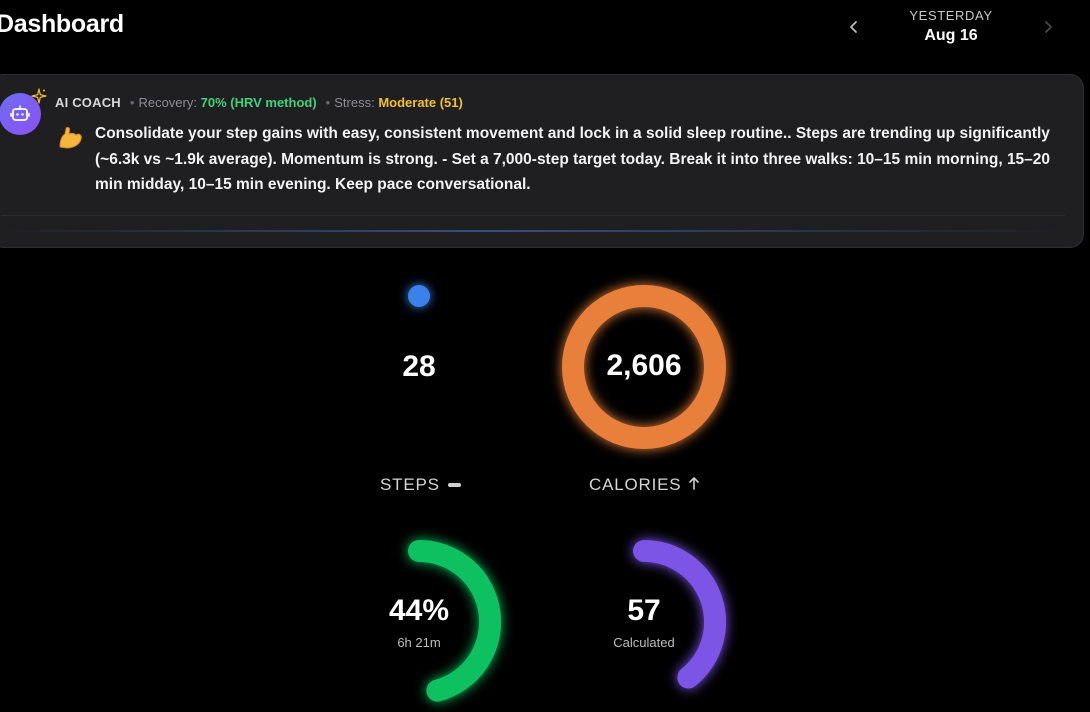  I want to click on date-display: YESTERDAY Aug 16, so click(951, 26).